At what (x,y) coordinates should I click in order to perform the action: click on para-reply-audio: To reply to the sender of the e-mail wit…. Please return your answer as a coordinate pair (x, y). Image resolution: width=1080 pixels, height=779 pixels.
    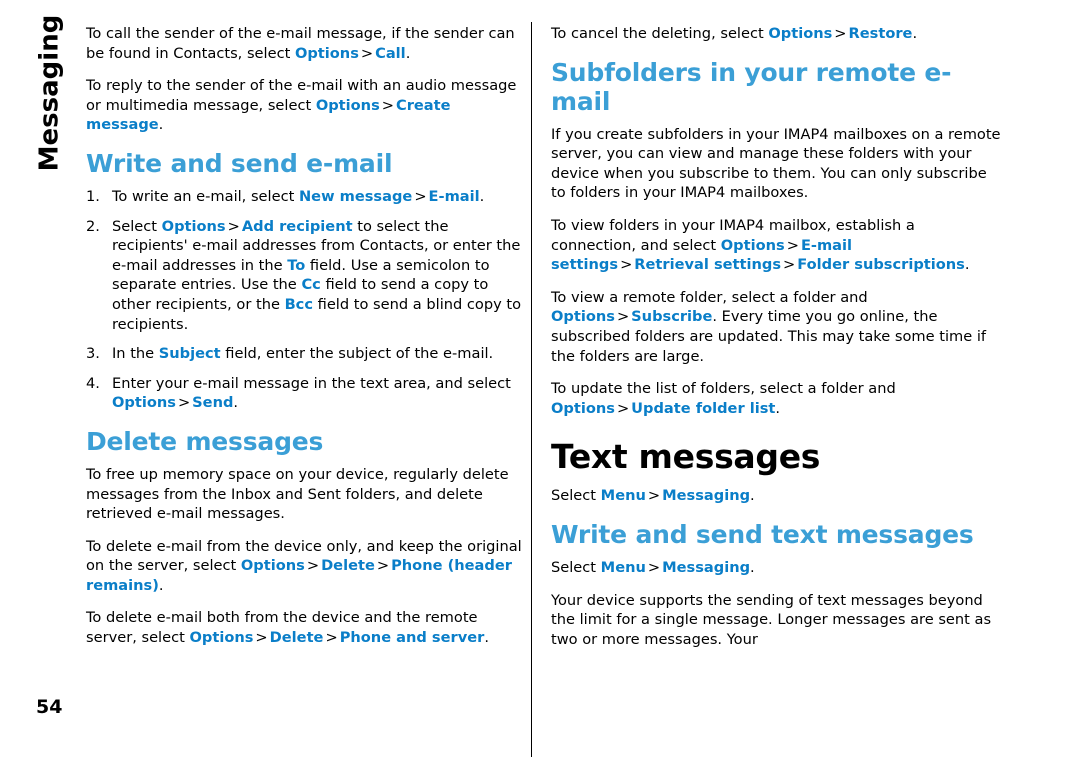
    Looking at the image, I should click on (306, 105).